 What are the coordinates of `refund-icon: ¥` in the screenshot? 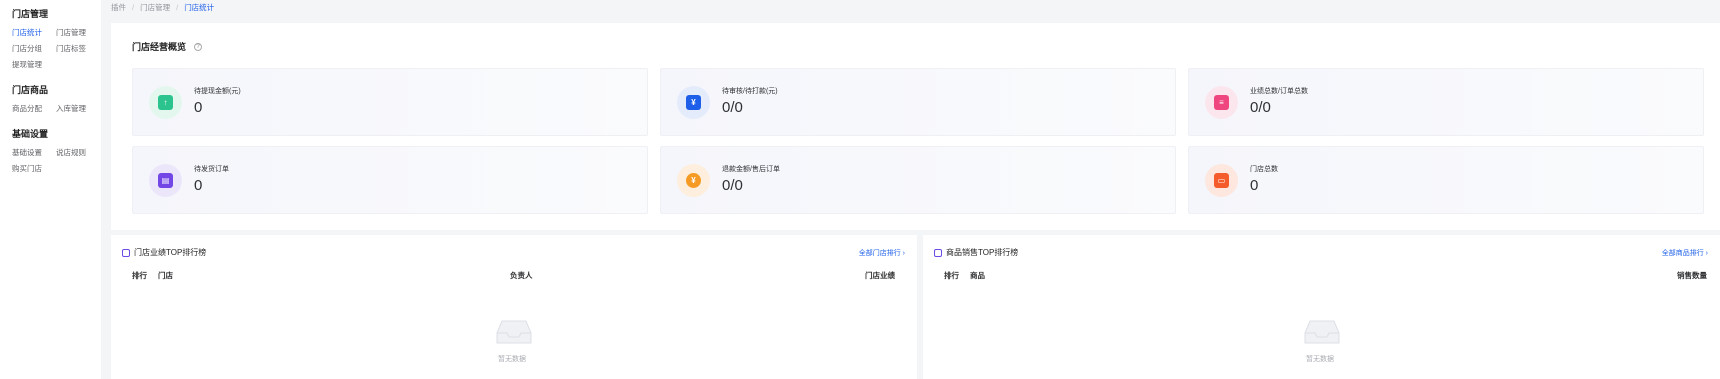 It's located at (693, 180).